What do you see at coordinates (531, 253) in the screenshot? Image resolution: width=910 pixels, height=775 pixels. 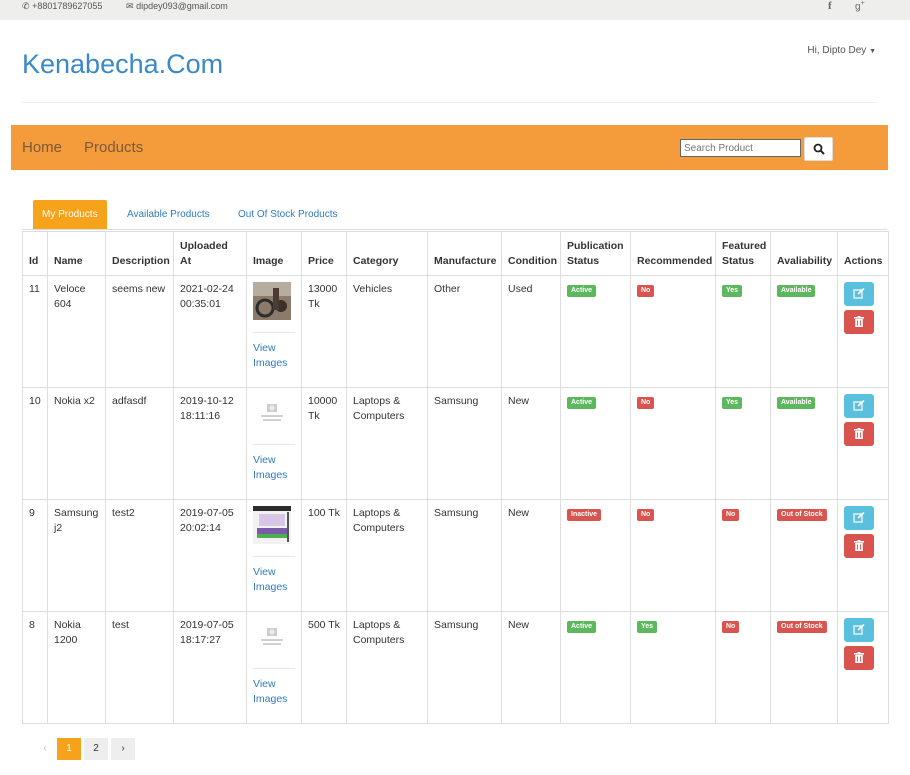 I see `col-condition: Condition` at bounding box center [531, 253].